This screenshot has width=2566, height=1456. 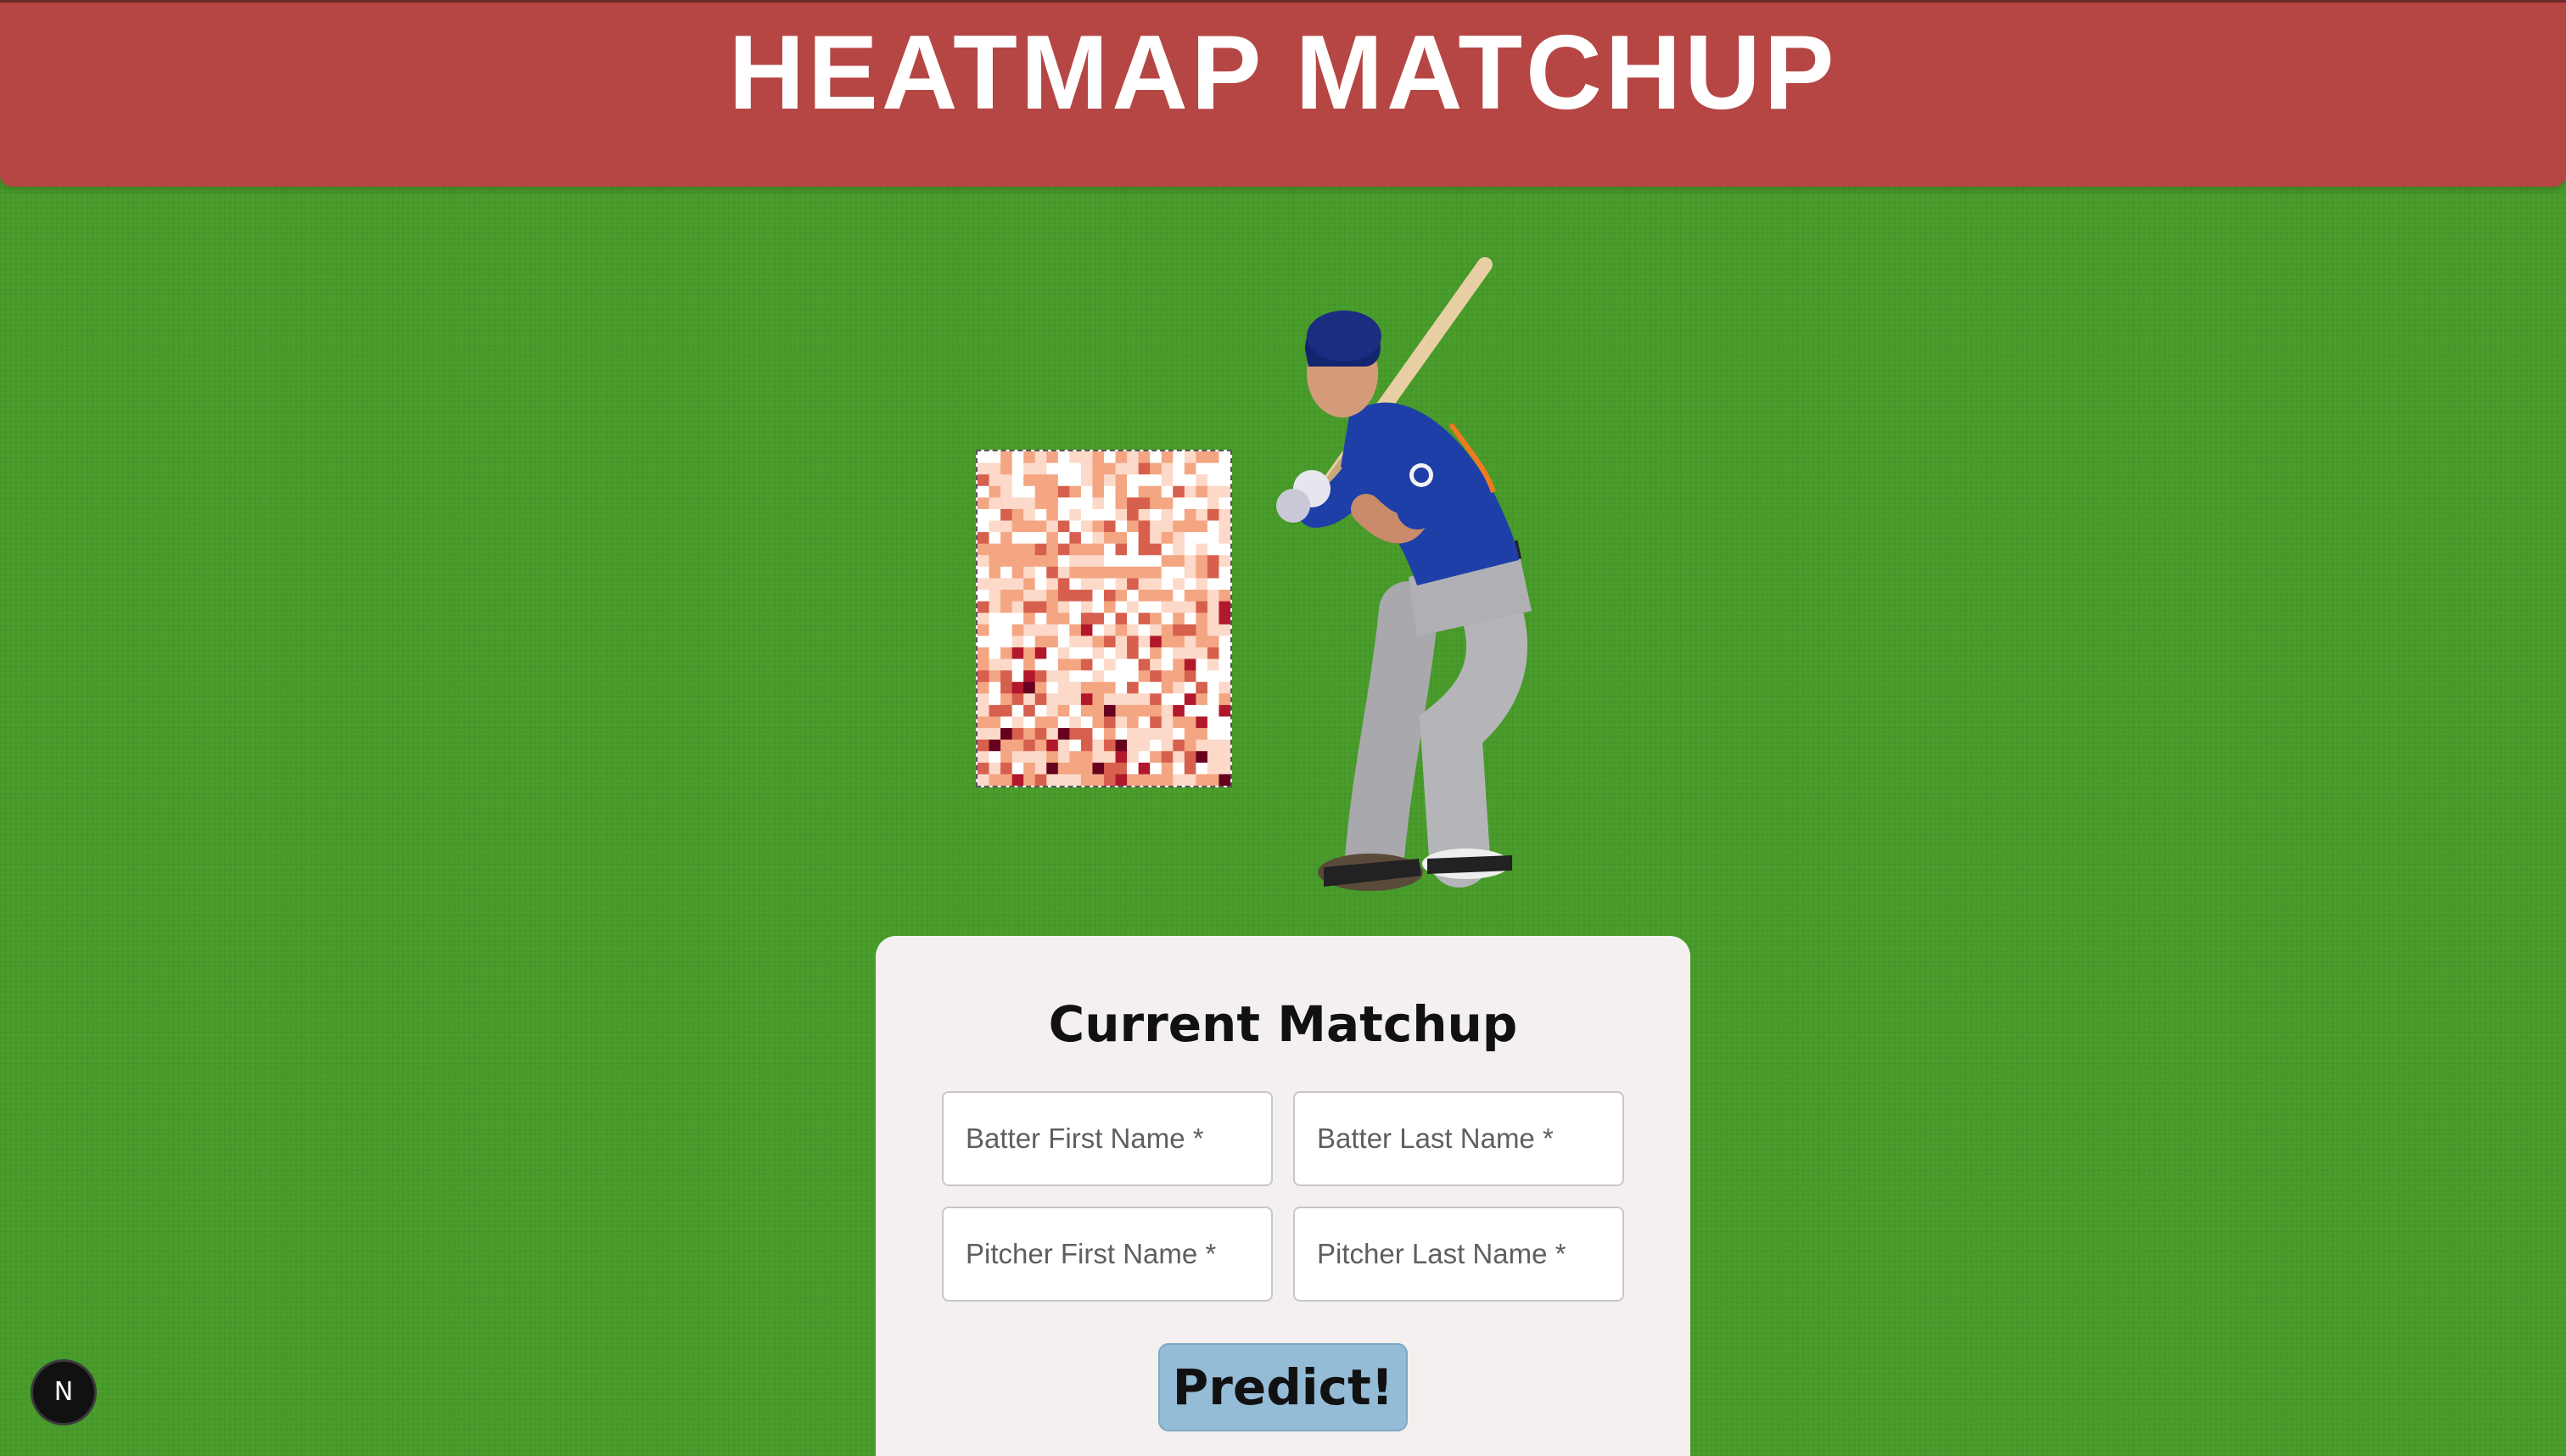 I want to click on batter-last-name-input, so click(x=1458, y=1139).